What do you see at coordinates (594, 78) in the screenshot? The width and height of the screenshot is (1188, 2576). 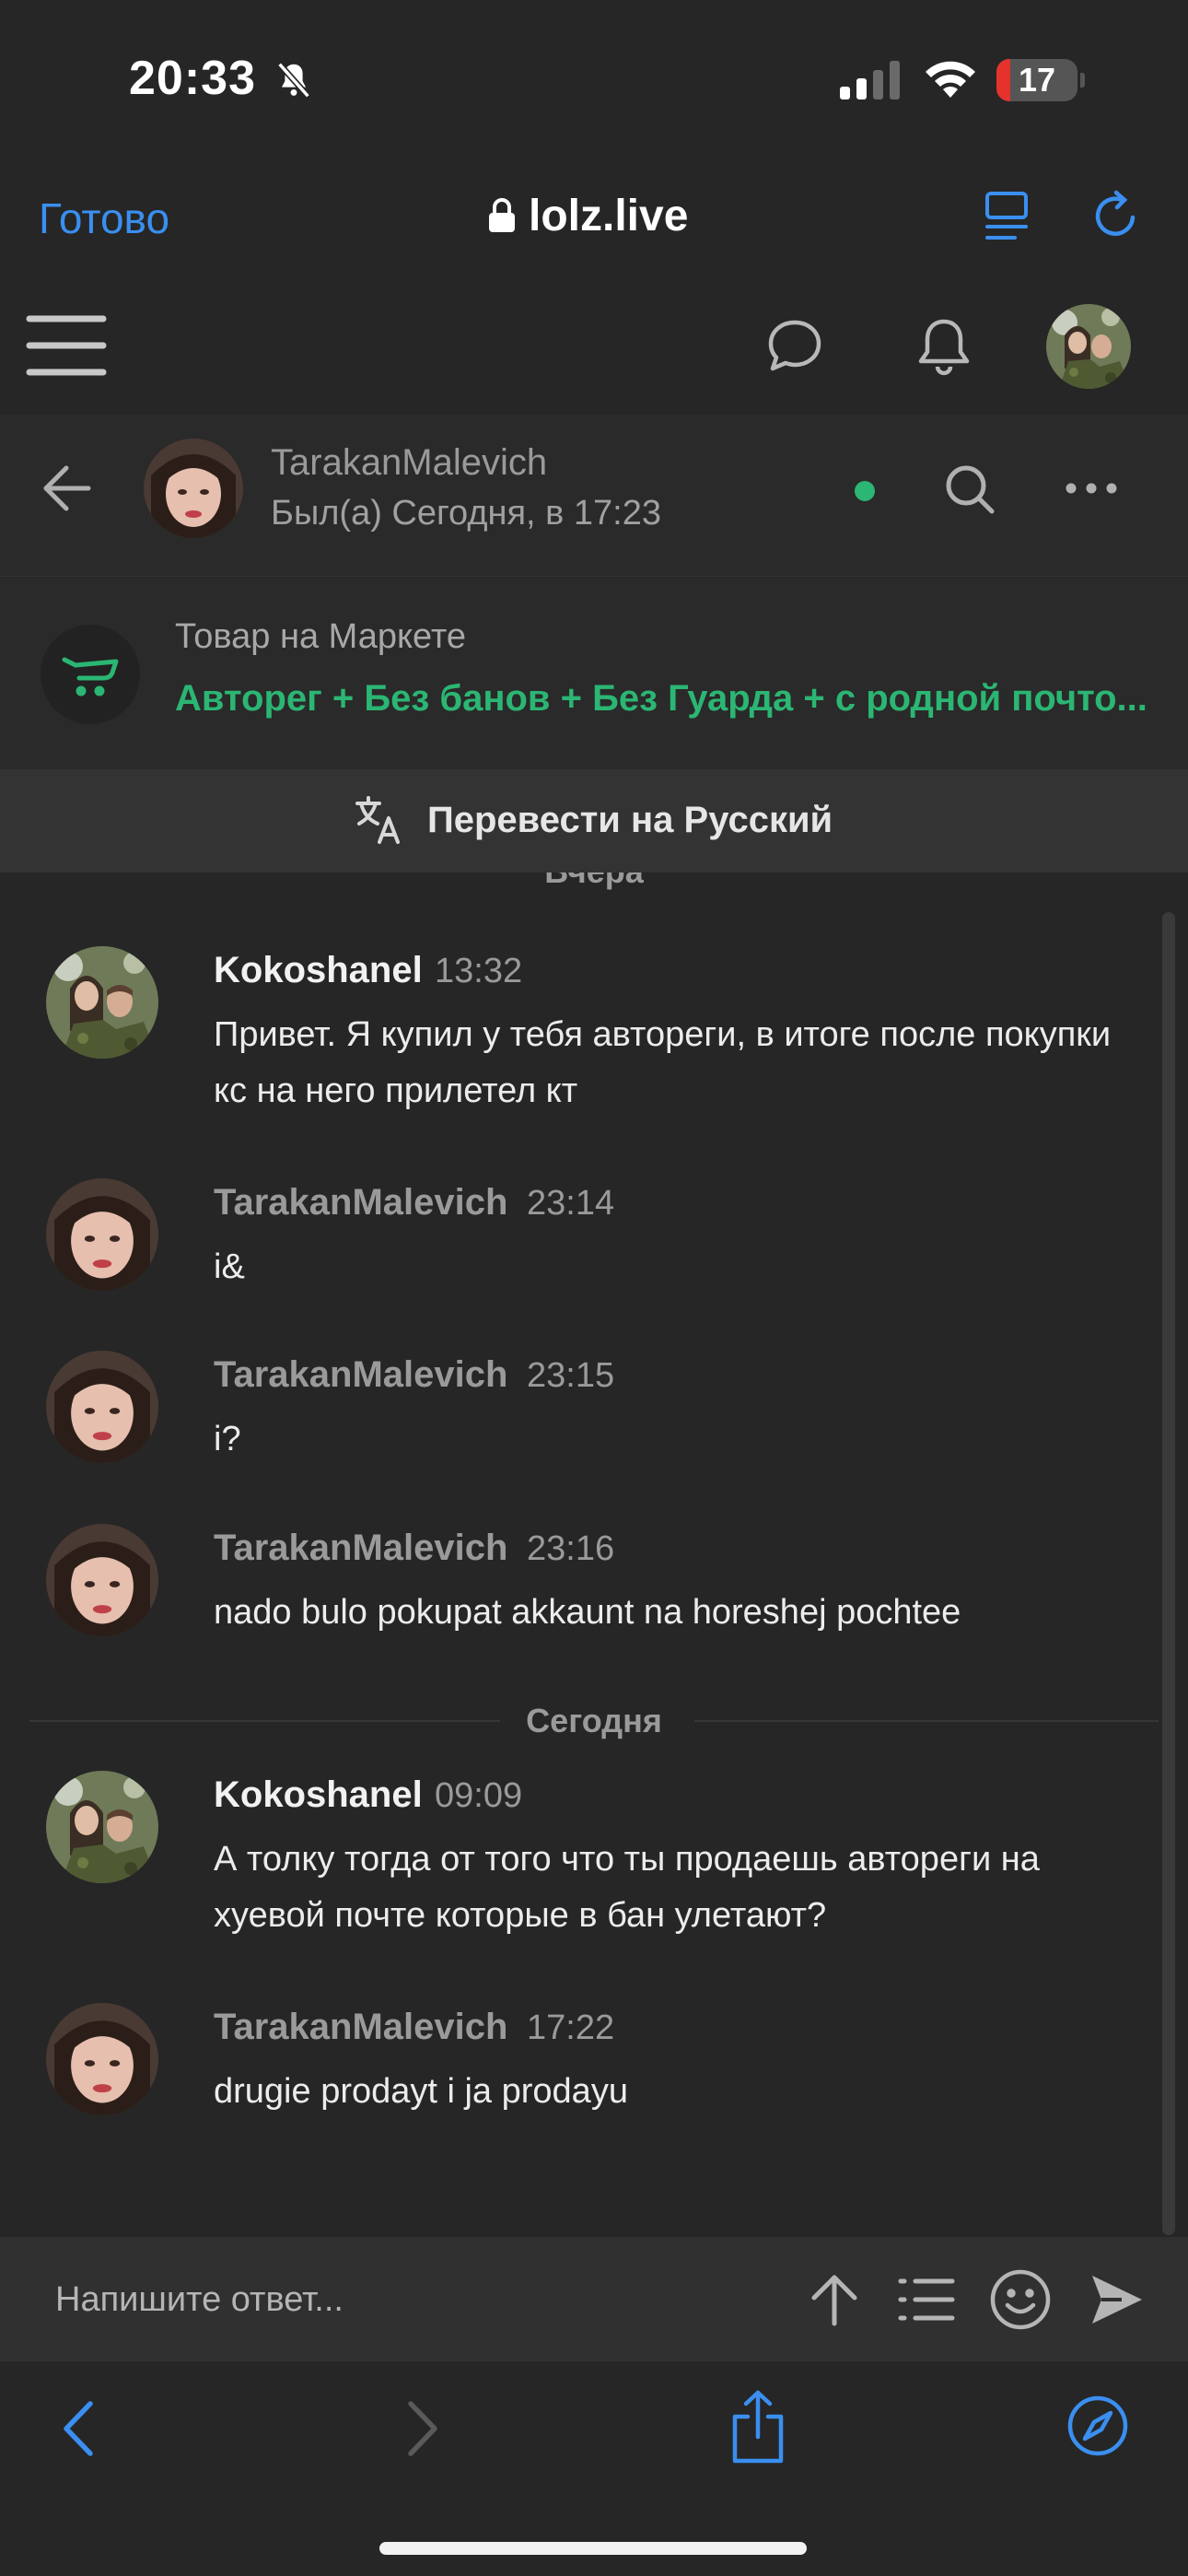 I see `status-bar: 20:33 17` at bounding box center [594, 78].